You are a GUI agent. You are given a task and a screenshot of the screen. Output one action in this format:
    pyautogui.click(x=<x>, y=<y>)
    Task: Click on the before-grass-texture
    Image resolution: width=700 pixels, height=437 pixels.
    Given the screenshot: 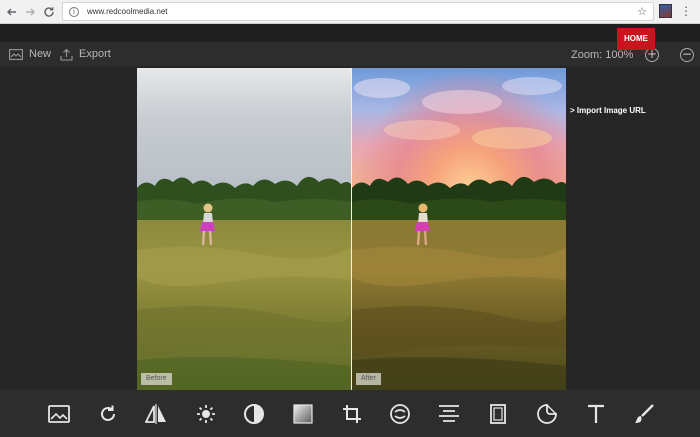 What is the action you would take?
    pyautogui.click(x=244, y=318)
    